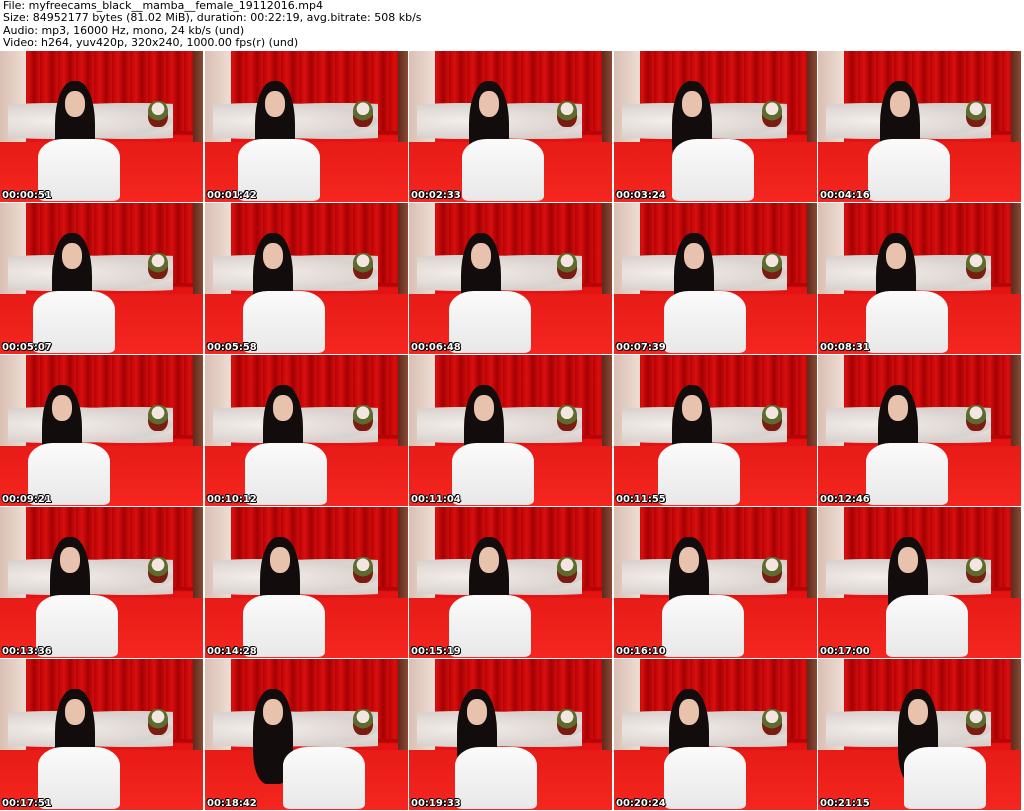 This screenshot has height=811, width=1024. What do you see at coordinates (715, 430) in the screenshot?
I see `video-thumbnail: 00:11:55` at bounding box center [715, 430].